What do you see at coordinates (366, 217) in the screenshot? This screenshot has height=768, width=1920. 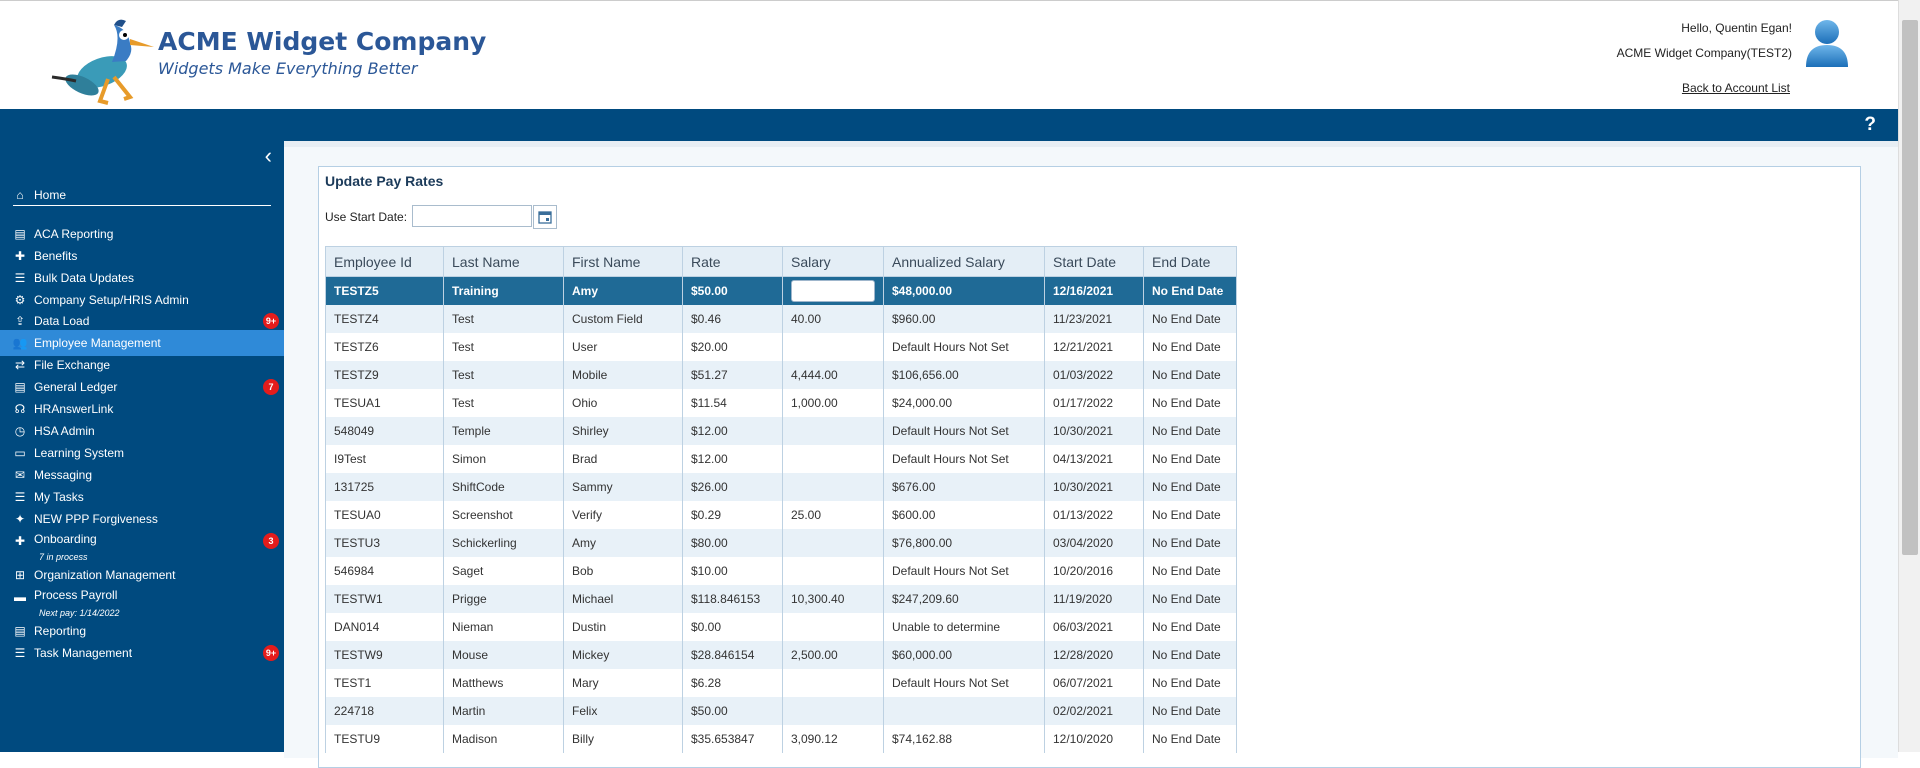 I see `start-date-label: Use Start Date:` at bounding box center [366, 217].